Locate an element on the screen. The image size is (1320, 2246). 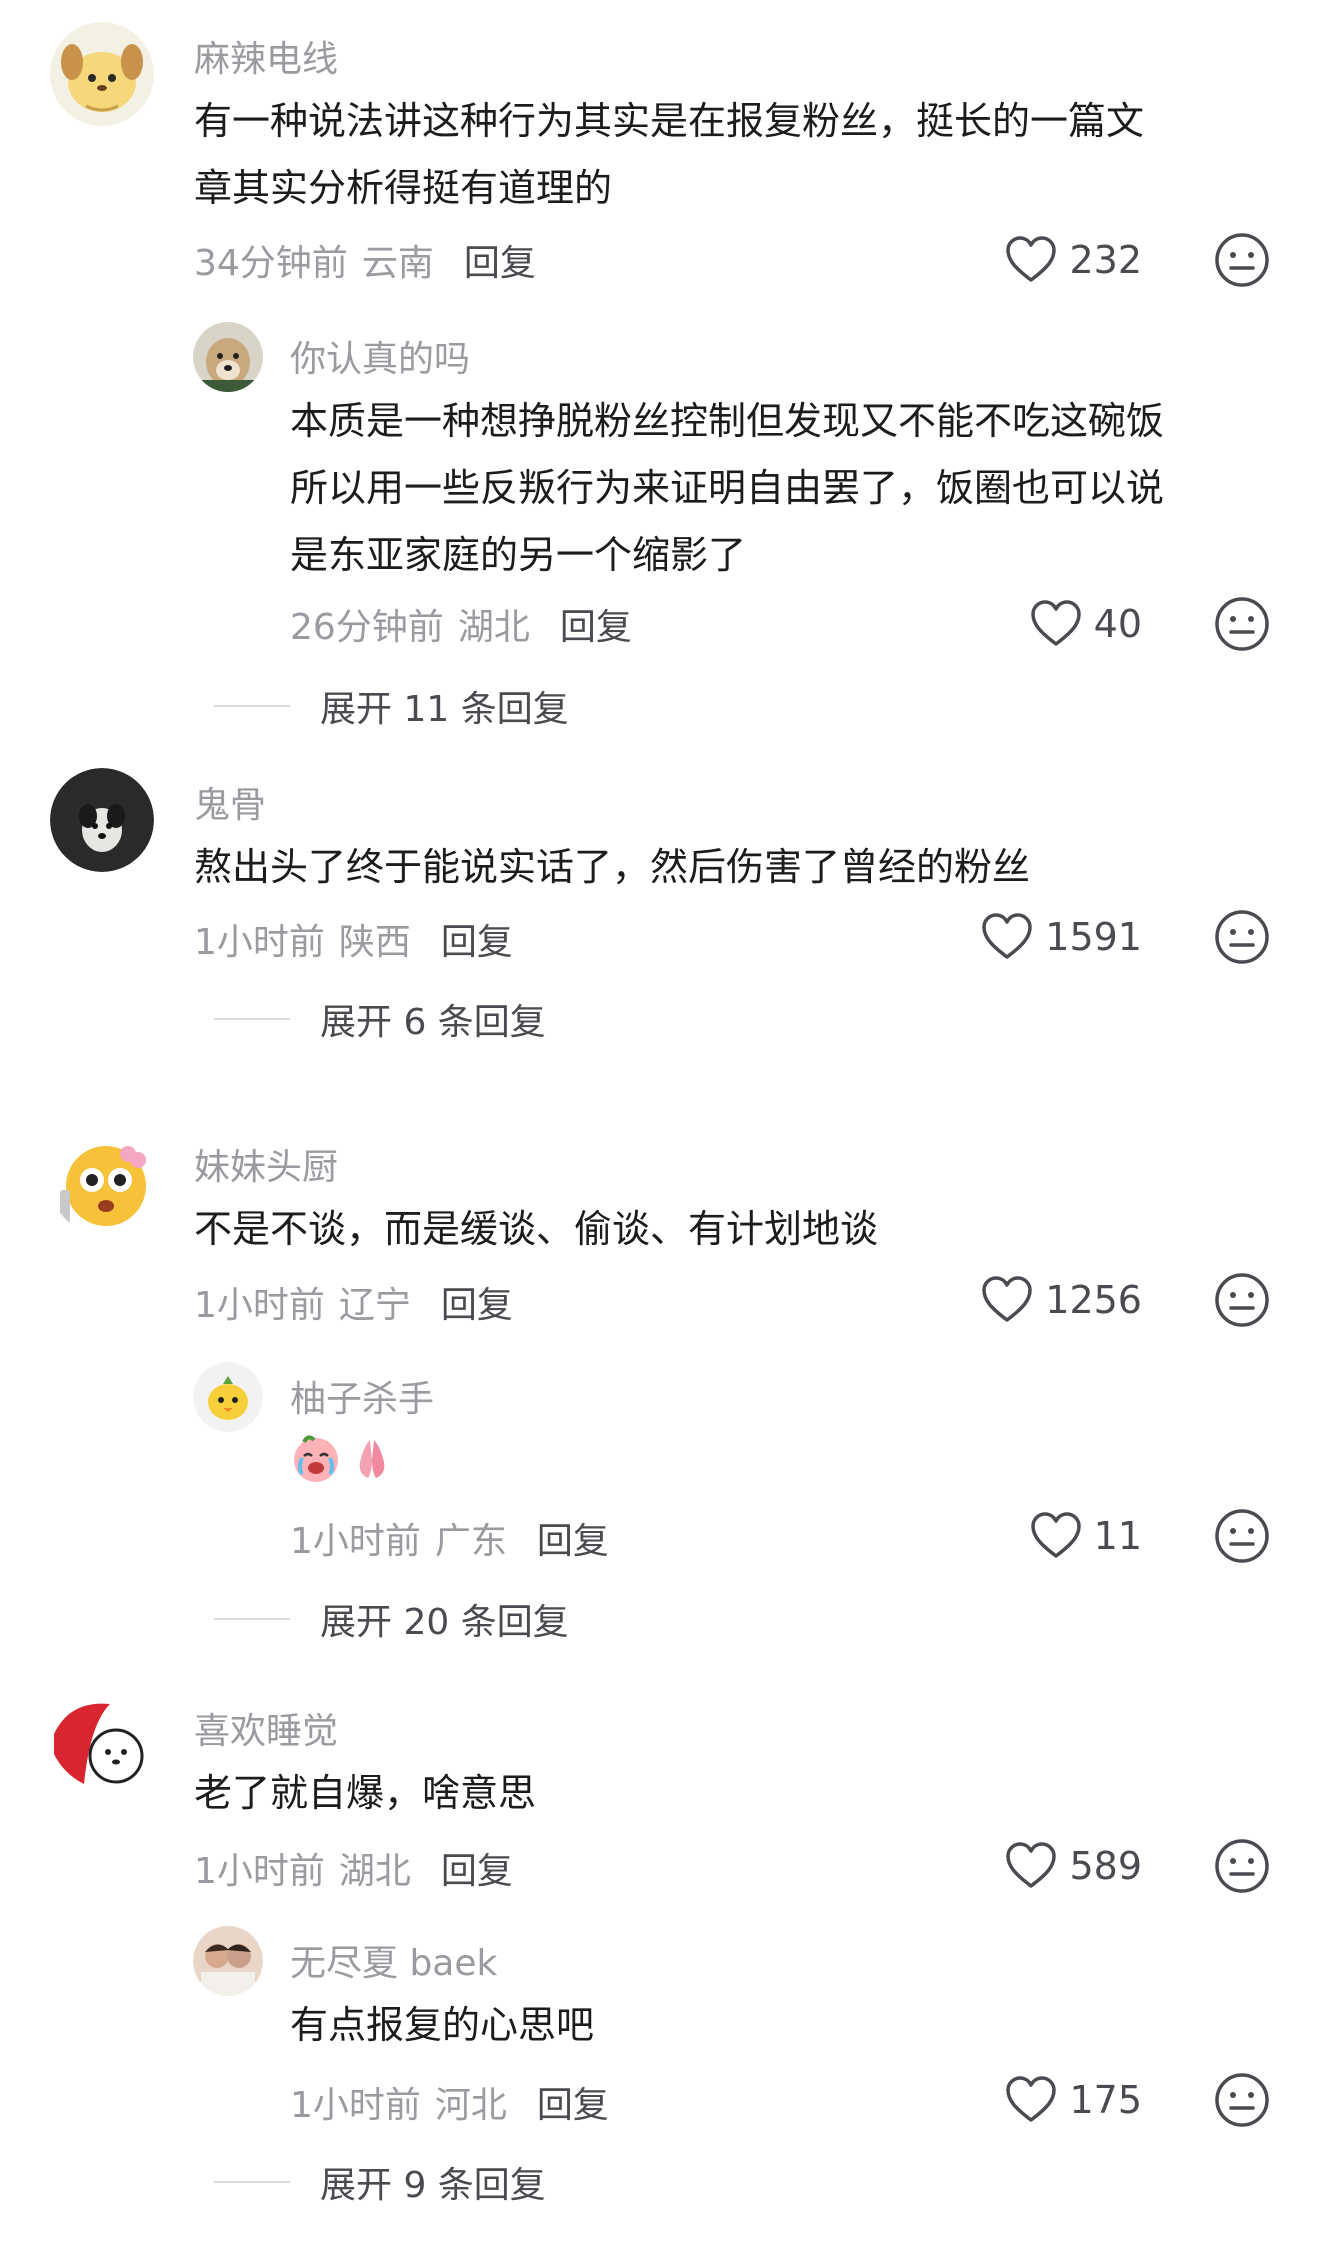
expand-replies-button: 展开 11 条回复 is located at coordinates (391, 706).